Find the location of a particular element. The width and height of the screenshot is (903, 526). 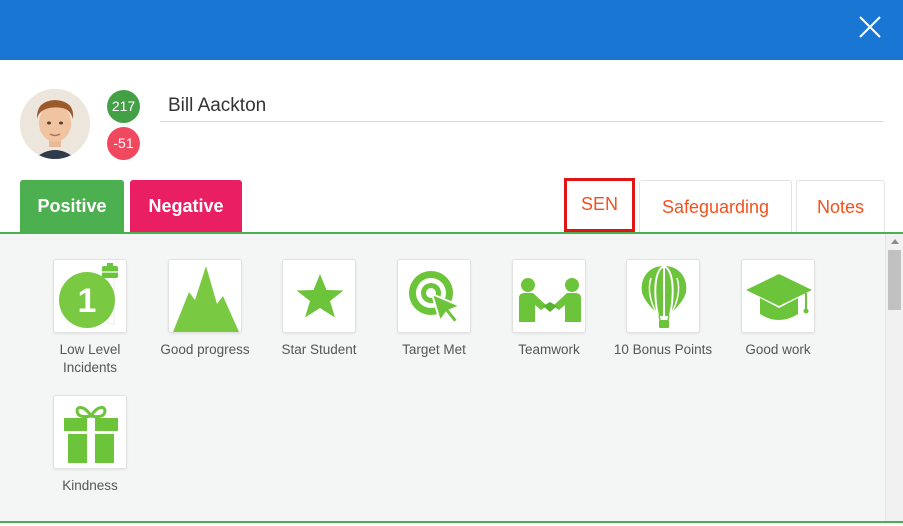

award-target-met: Target Met is located at coordinates (434, 309).